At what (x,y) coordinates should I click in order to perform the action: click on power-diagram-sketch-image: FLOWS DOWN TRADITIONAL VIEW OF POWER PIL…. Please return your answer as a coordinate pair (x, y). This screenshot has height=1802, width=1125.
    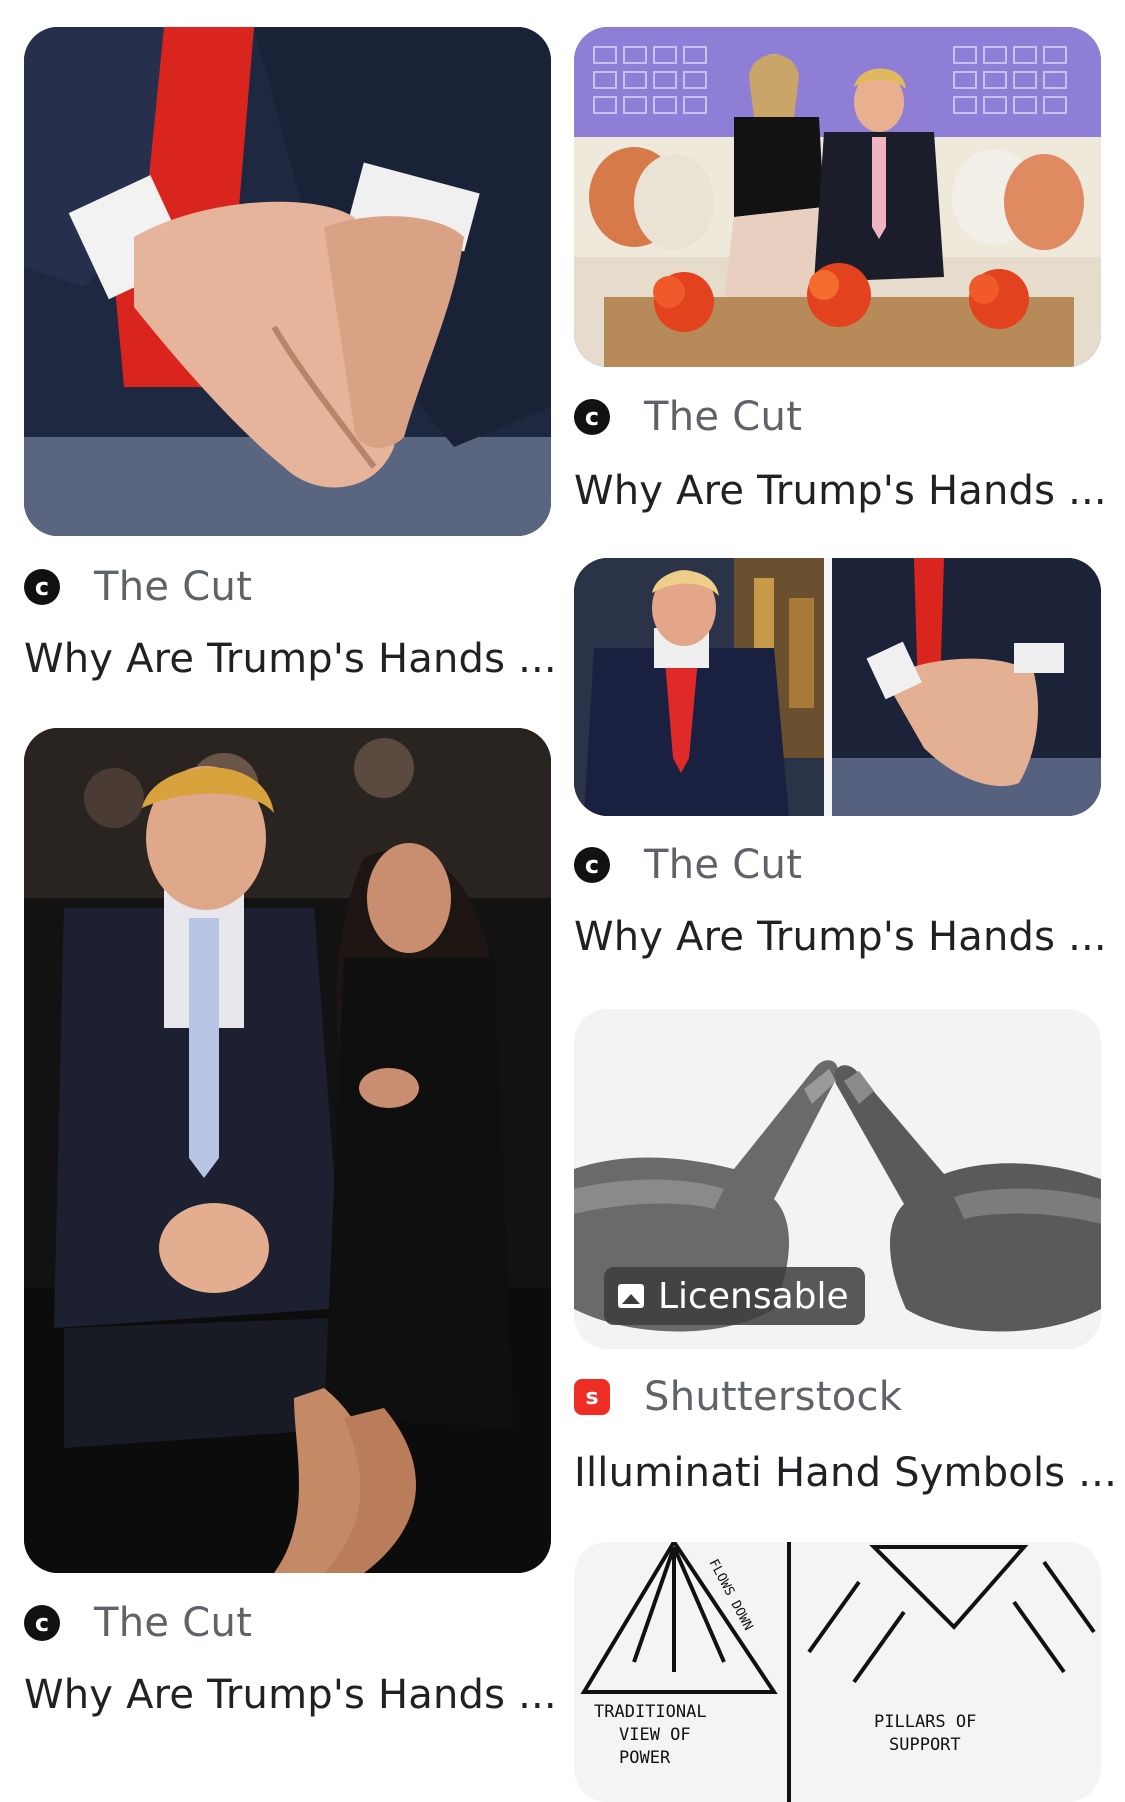
    Looking at the image, I should click on (837, 1672).